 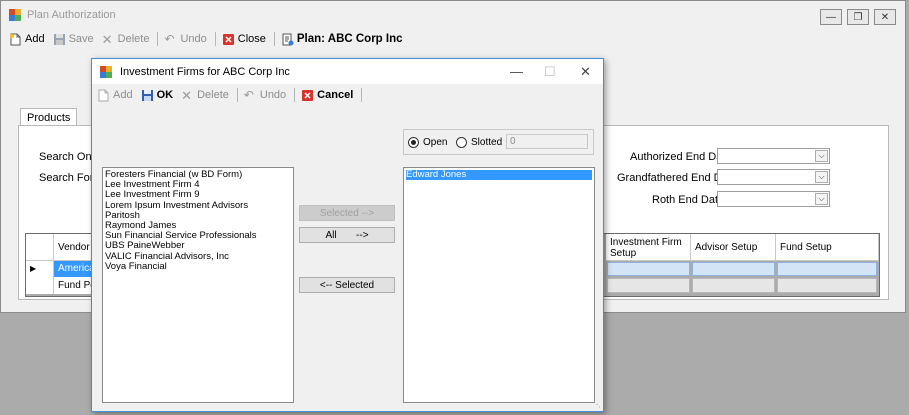 I want to click on roth-end-date-picker: ⌵, so click(x=773, y=199).